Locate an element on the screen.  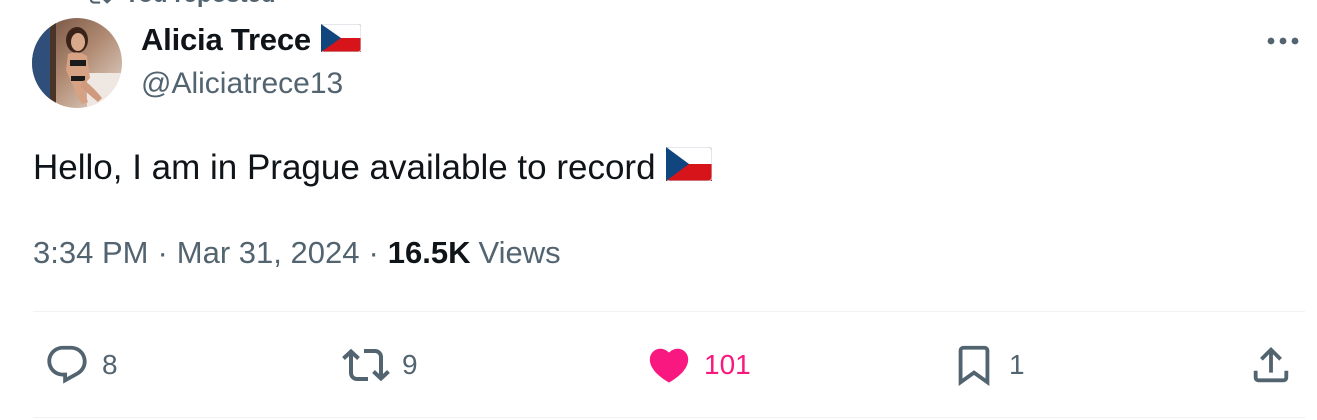
reply-button: 8 is located at coordinates (81, 365).